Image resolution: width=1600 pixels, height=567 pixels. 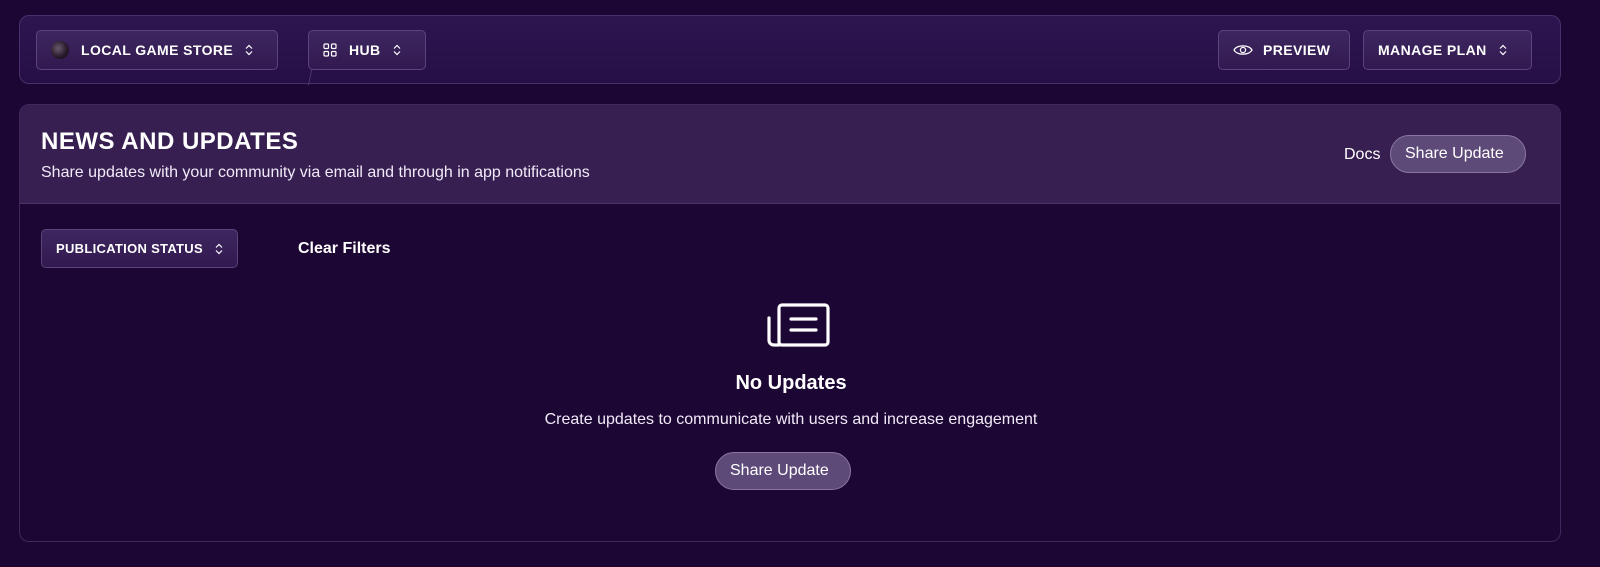 I want to click on store-selector: LOCAL GAME STORE, so click(x=157, y=50).